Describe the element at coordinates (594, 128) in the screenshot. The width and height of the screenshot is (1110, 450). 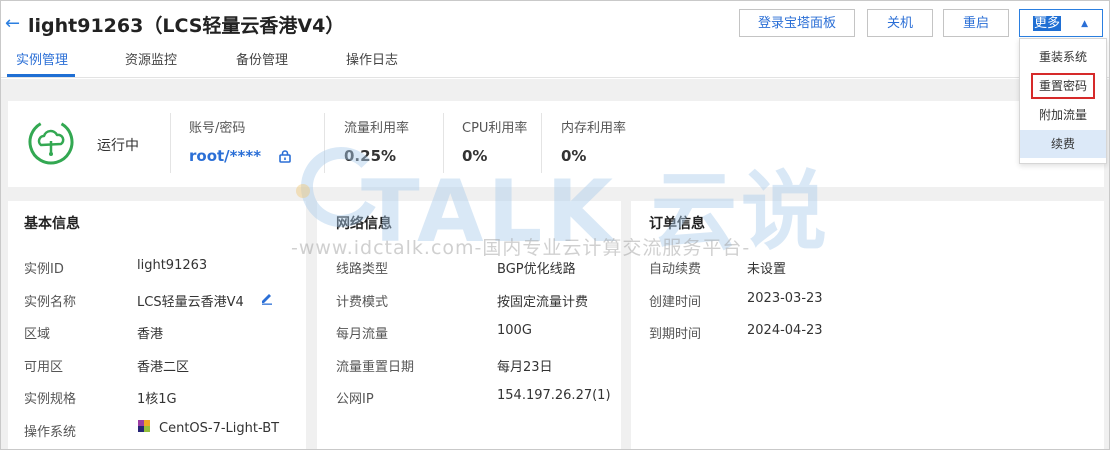
I see `memory-usage-label: 内存利用率` at that location.